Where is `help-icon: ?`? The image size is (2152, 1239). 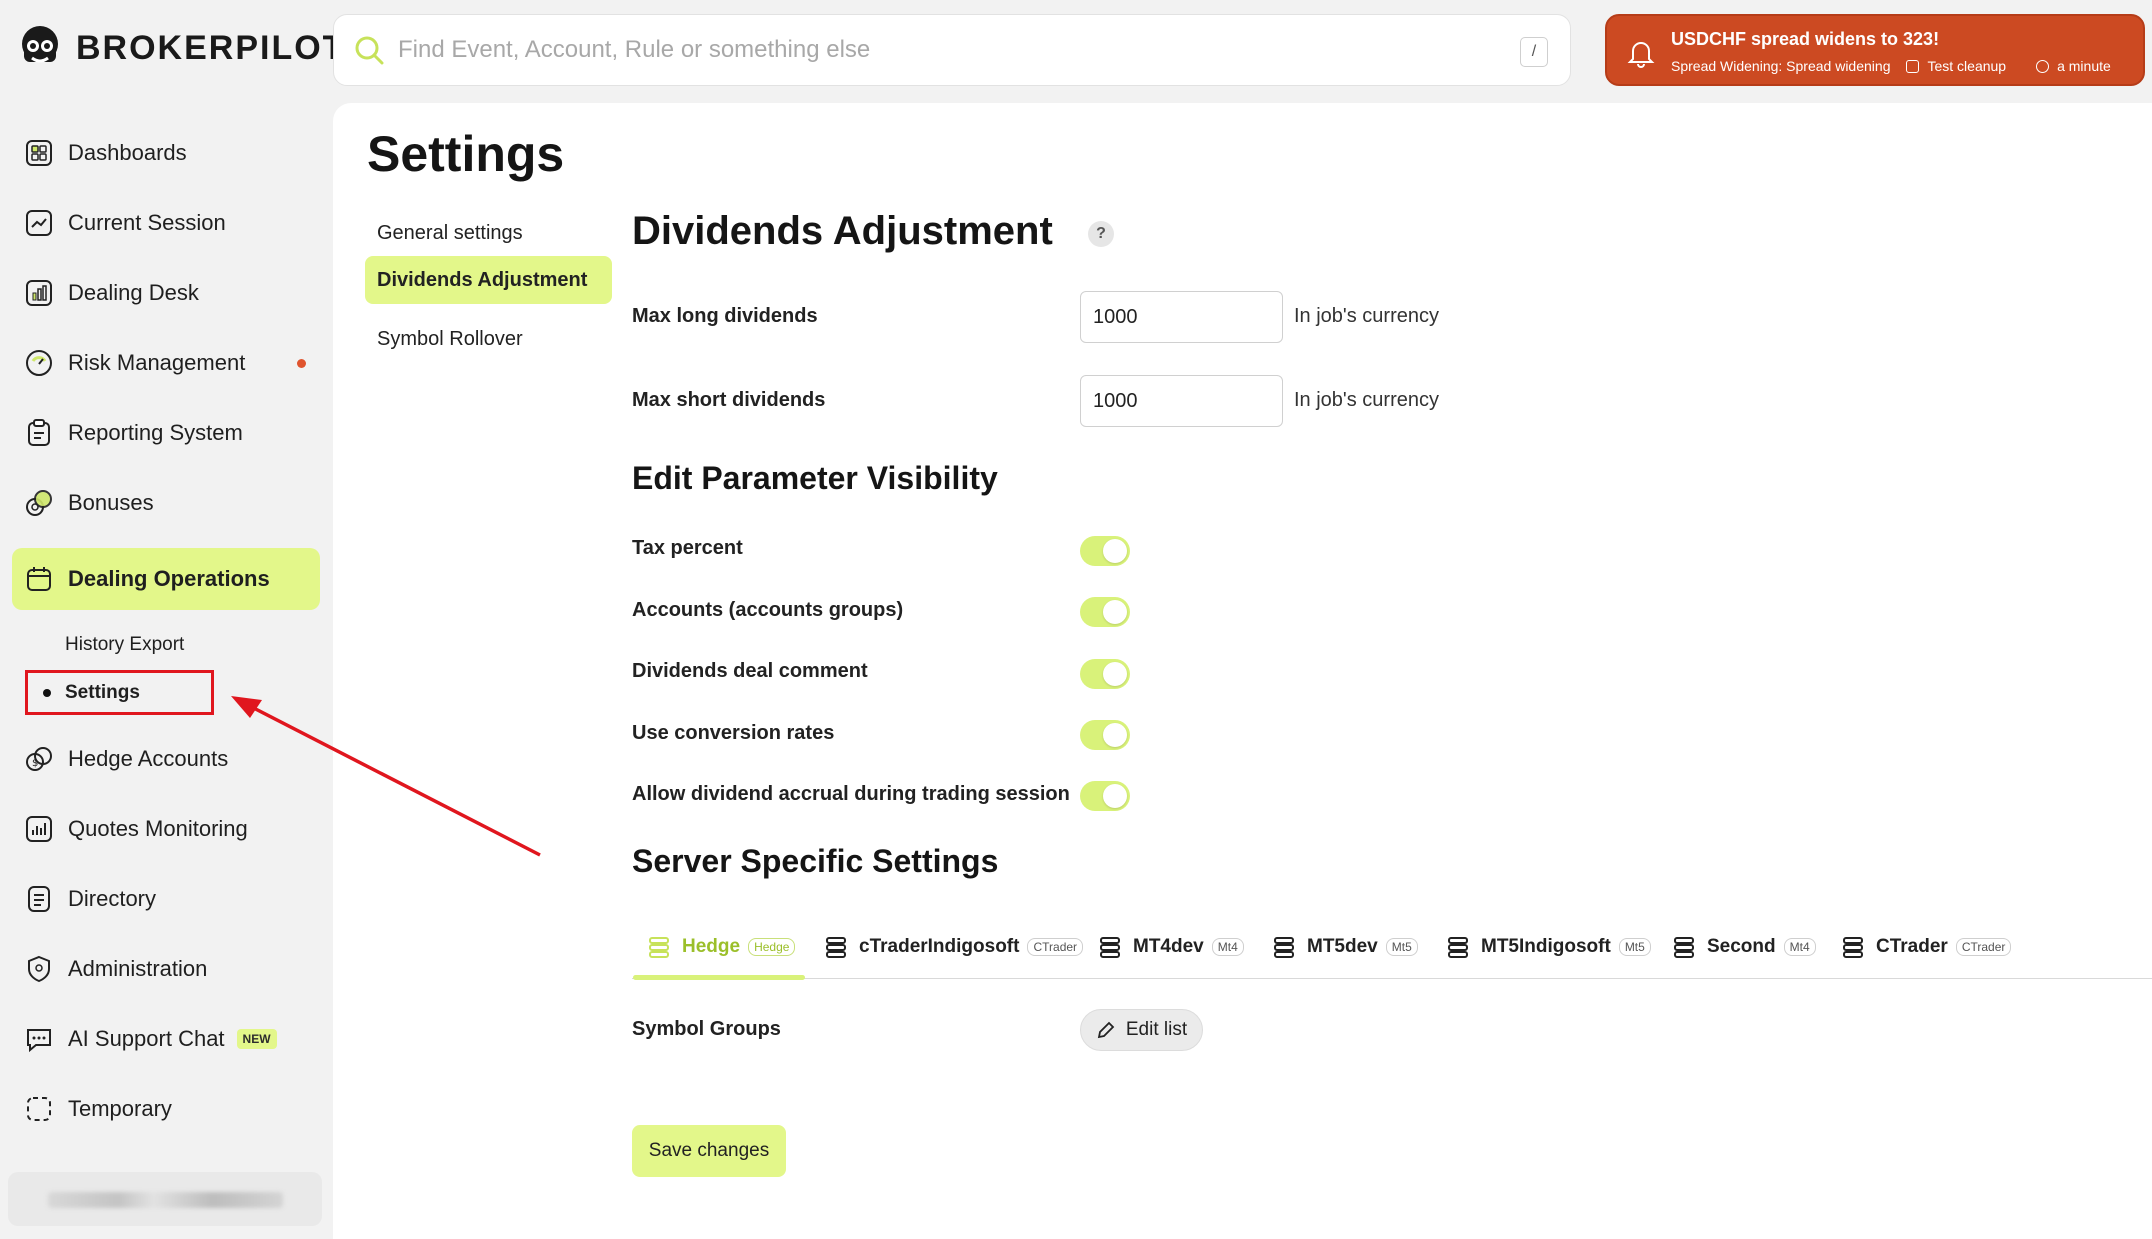
help-icon: ? is located at coordinates (1101, 234).